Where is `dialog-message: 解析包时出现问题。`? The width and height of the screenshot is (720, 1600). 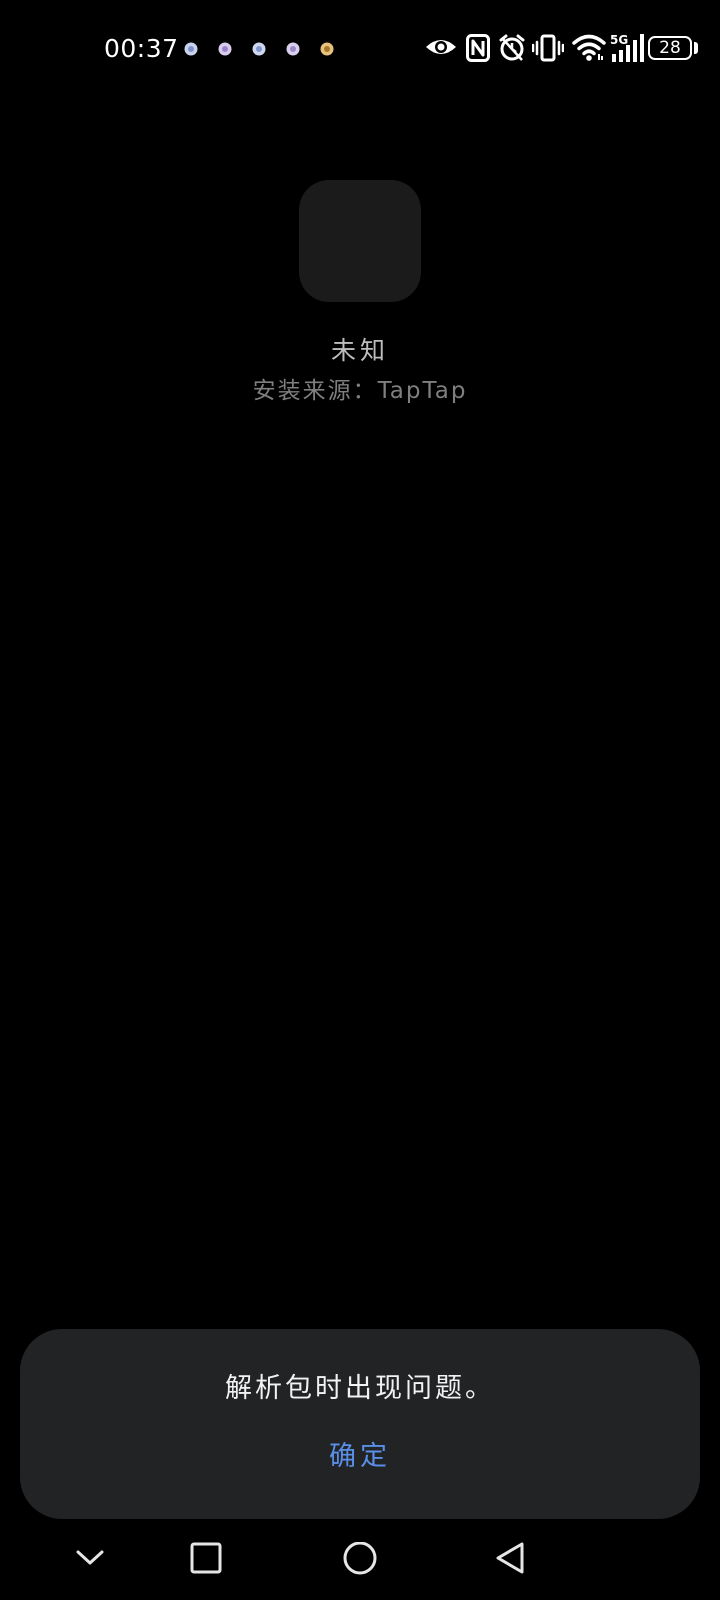 dialog-message: 解析包时出现问题。 is located at coordinates (360, 1388).